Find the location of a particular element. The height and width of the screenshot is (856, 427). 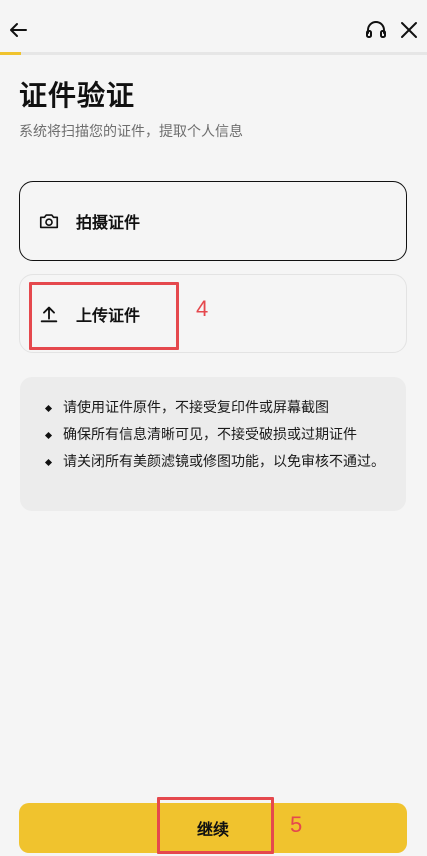

arrow-left-icon is located at coordinates (18, 30).